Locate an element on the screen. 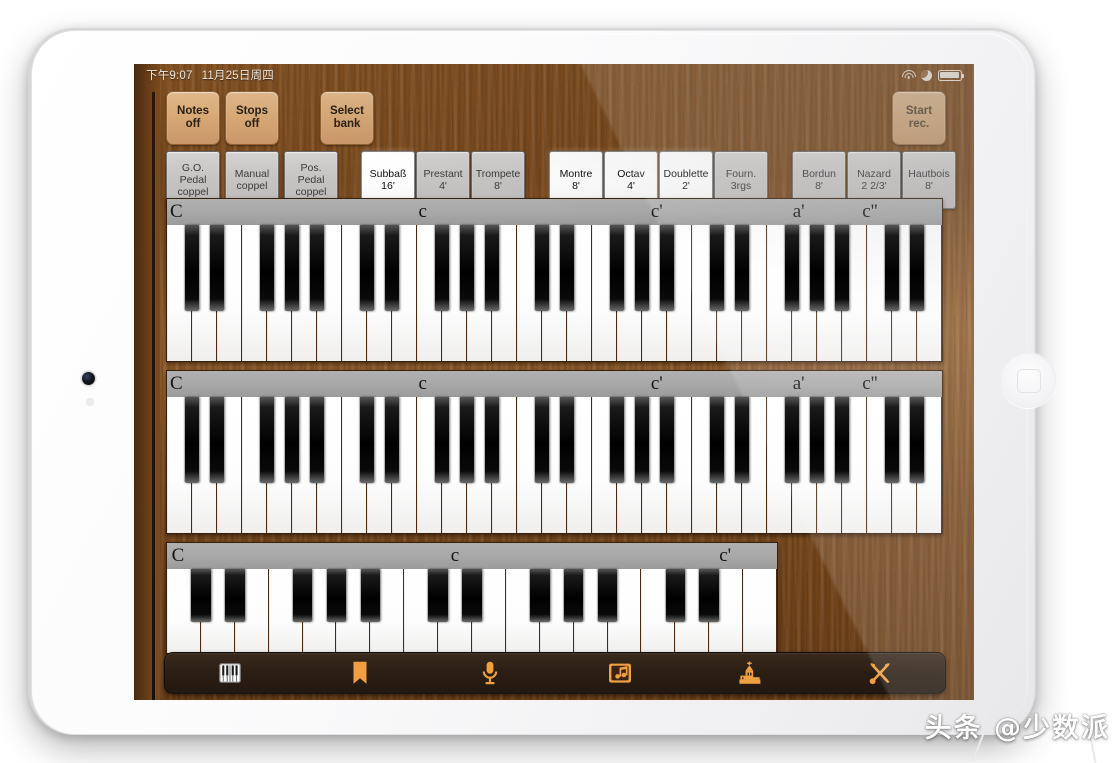  toolbar-item-library is located at coordinates (620, 673).